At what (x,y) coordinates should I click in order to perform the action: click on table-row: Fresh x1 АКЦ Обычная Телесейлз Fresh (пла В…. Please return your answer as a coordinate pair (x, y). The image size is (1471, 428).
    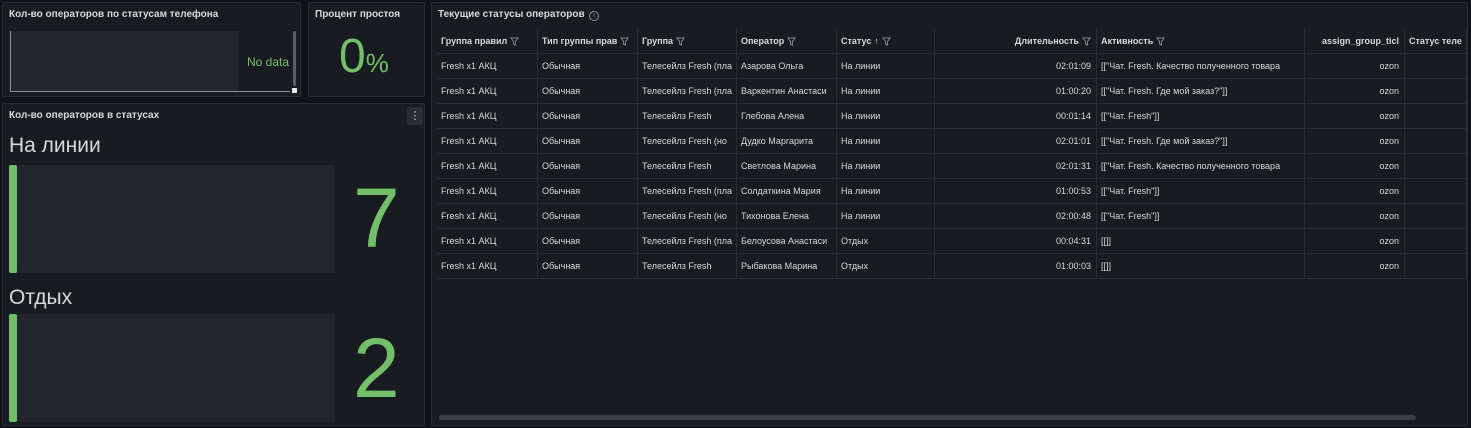
    Looking at the image, I should click on (952, 91).